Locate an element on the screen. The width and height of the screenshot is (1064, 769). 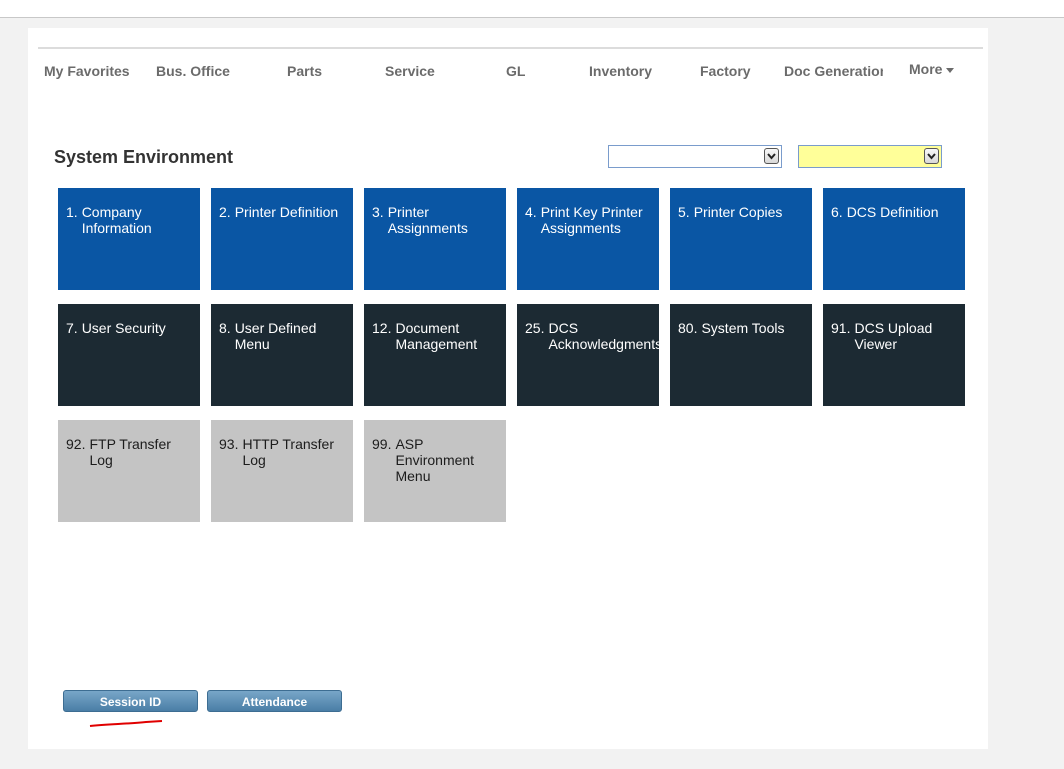
menu-tile-number: 92. is located at coordinates (76, 444).